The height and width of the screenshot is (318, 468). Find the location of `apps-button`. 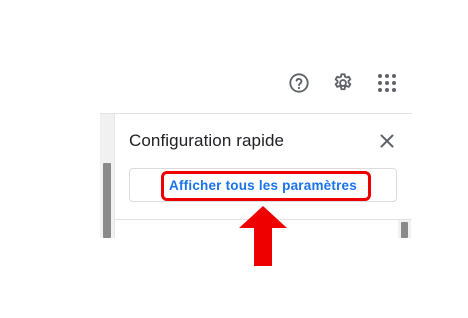

apps-button is located at coordinates (387, 83).